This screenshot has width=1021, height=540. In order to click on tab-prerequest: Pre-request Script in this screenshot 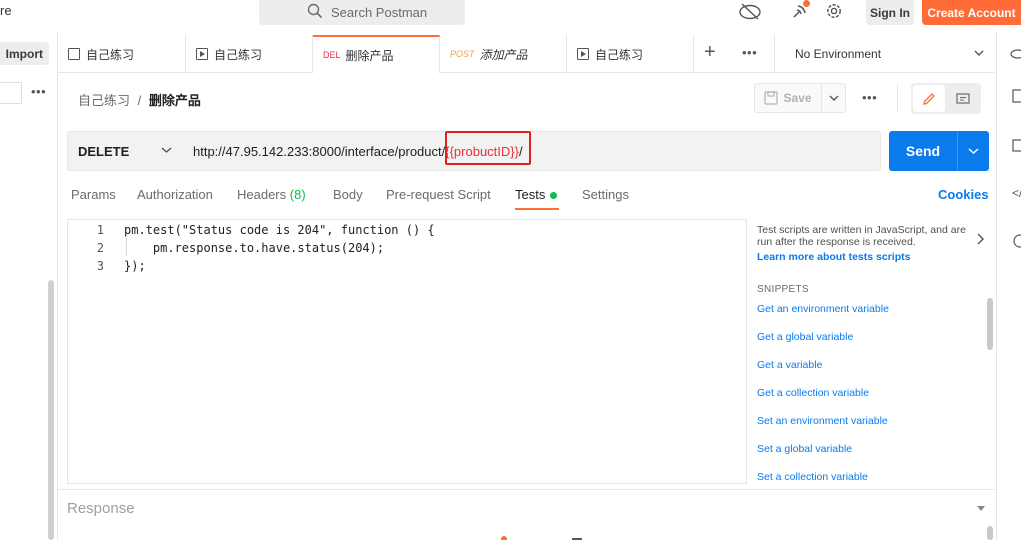, I will do `click(438, 194)`.